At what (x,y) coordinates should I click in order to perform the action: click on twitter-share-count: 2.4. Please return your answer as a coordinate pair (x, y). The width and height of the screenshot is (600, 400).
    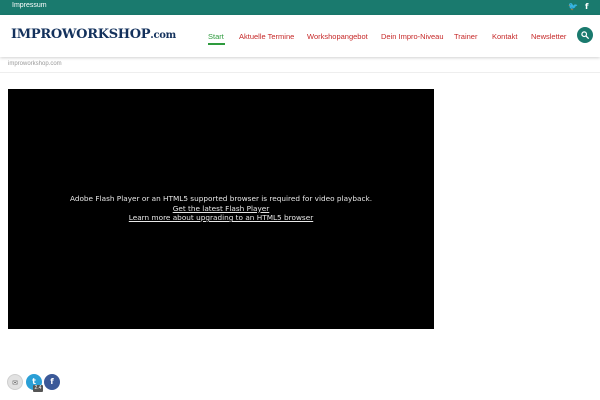
    Looking at the image, I should click on (38, 388).